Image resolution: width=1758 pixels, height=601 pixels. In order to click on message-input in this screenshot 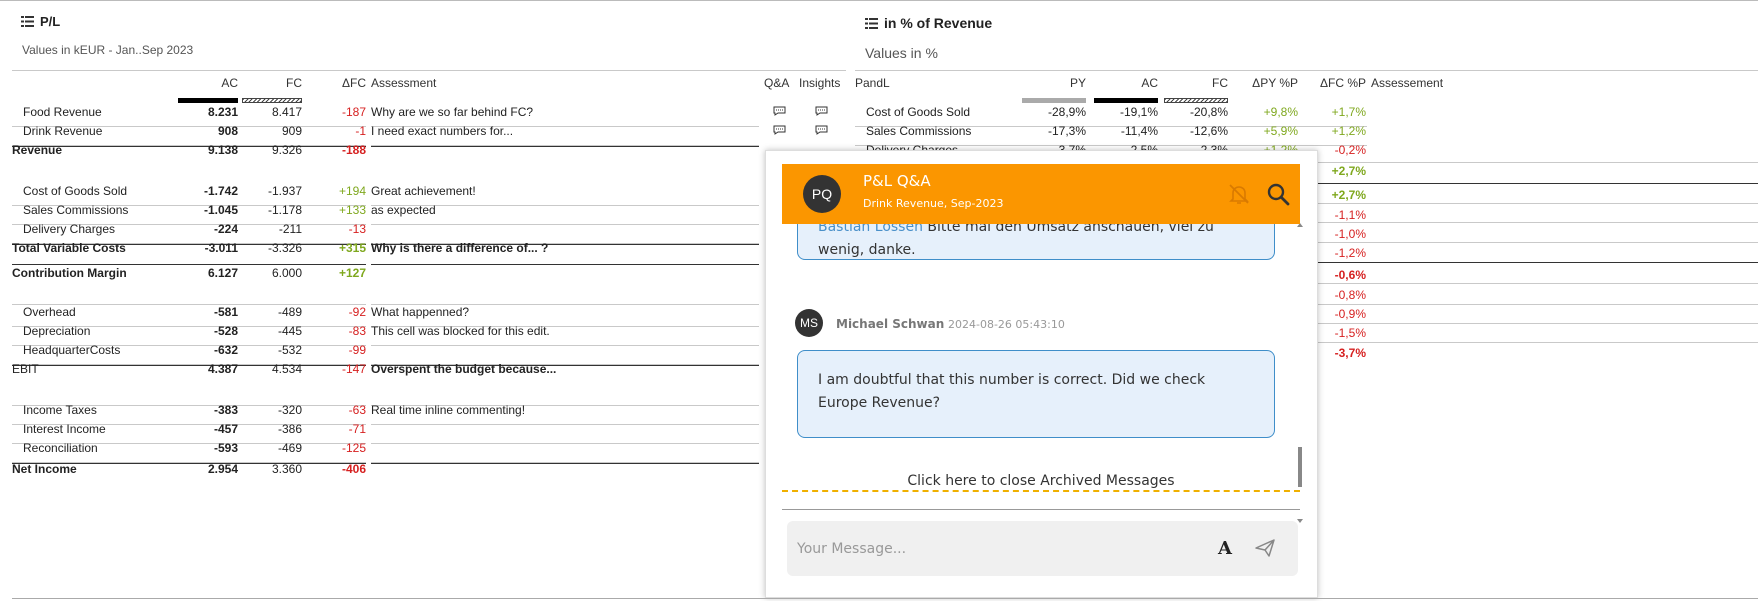, I will do `click(982, 549)`.